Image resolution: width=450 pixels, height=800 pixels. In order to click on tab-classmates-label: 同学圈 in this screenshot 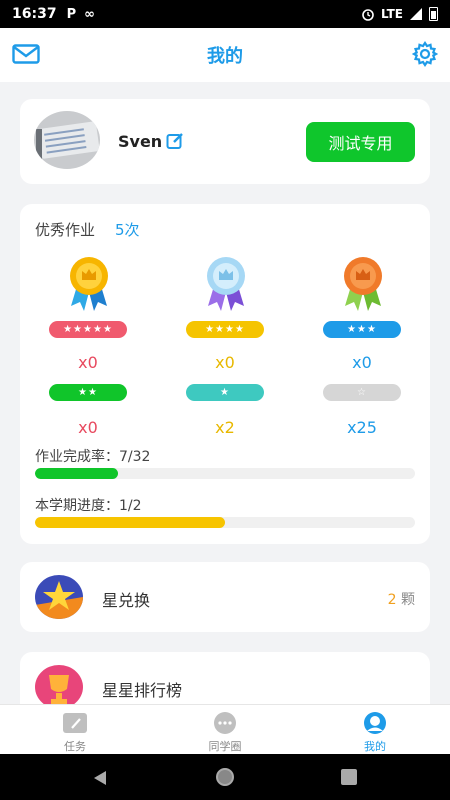, I will do `click(225, 746)`.